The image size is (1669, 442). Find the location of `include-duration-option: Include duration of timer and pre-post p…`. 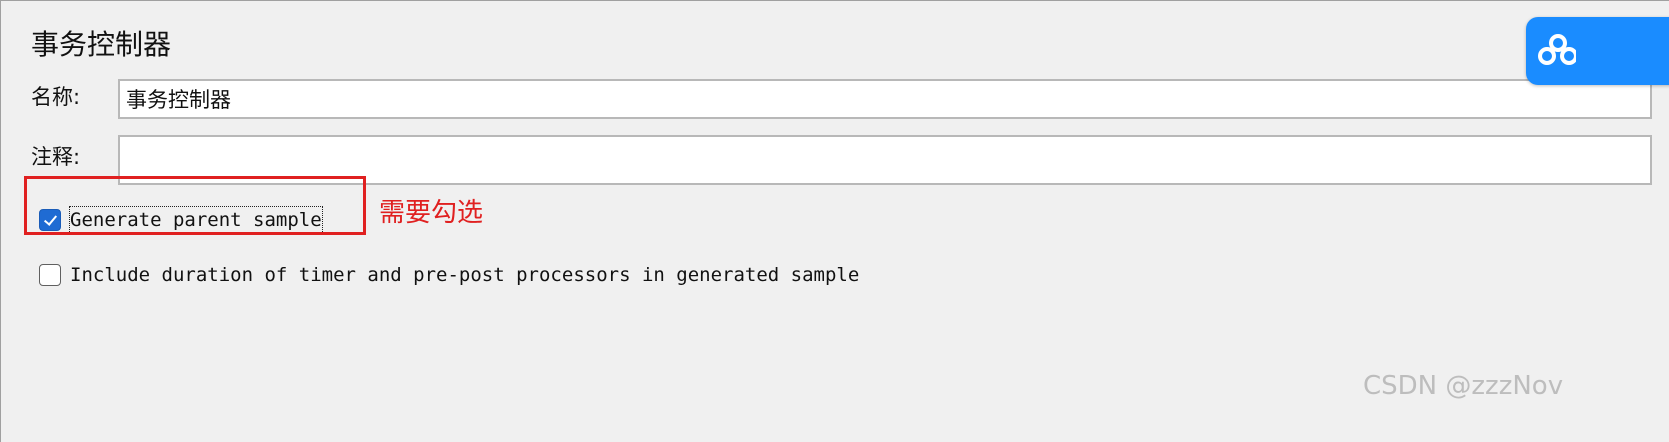

include-duration-option: Include duration of timer and pre-post p… is located at coordinates (449, 275).